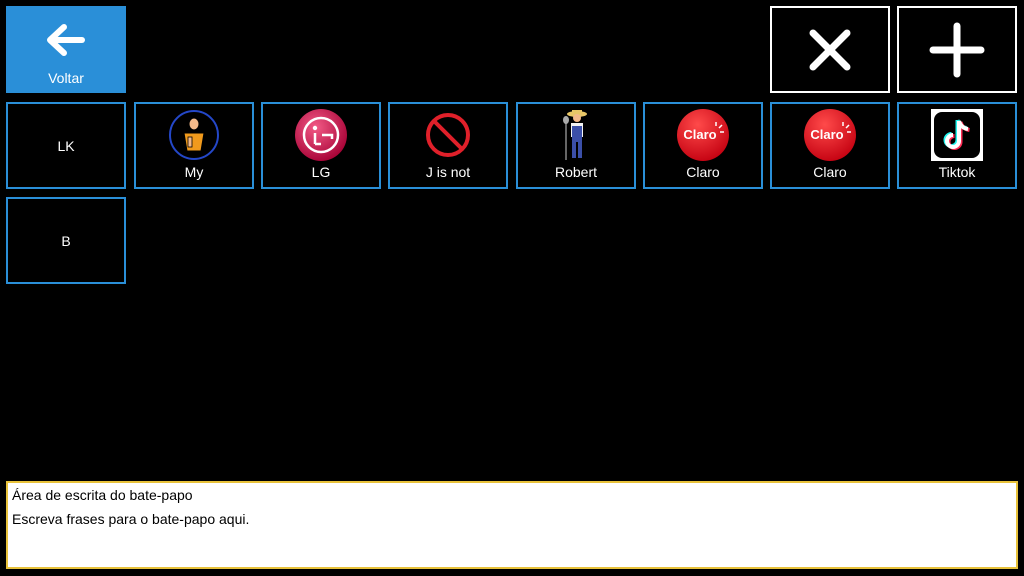  Describe the element at coordinates (131, 519) in the screenshot. I see `chat-area-placeholder: Escreva frases para o bate-papo aqui.` at that location.